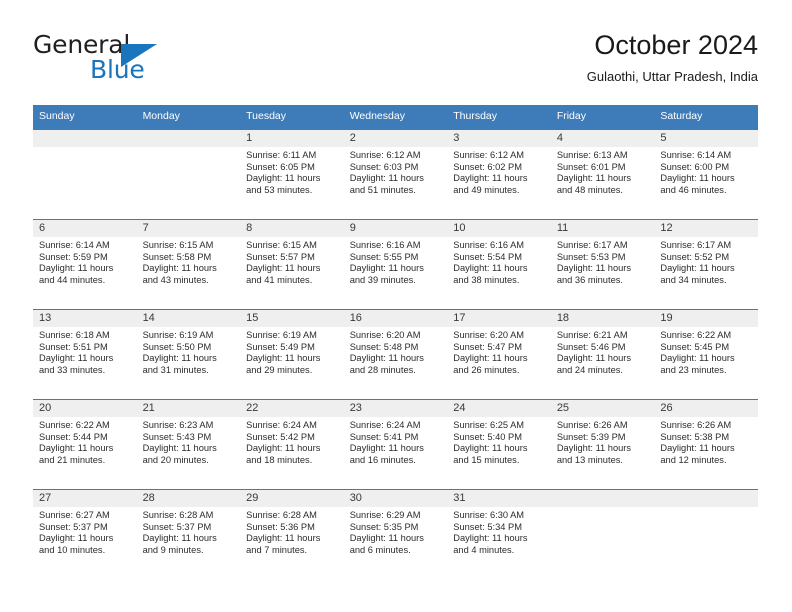 The height and width of the screenshot is (612, 792). I want to click on daylight-text-line2: and 24 minutes., so click(589, 369).